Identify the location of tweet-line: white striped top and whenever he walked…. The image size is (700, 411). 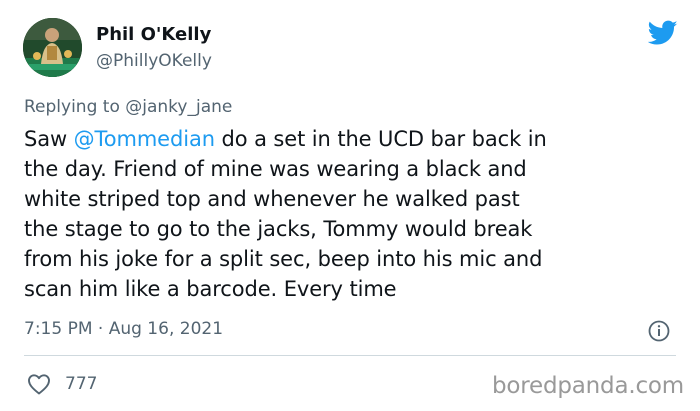
(272, 199).